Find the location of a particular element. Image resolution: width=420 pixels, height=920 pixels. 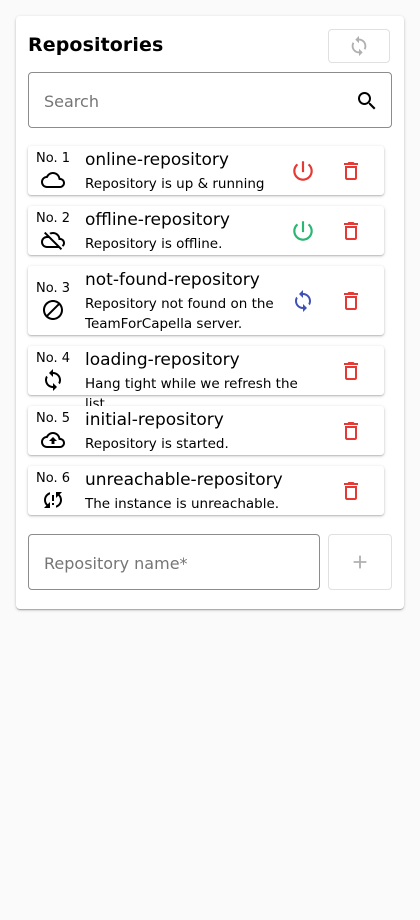

repository-status-text: Repository is offline. is located at coordinates (154, 244).